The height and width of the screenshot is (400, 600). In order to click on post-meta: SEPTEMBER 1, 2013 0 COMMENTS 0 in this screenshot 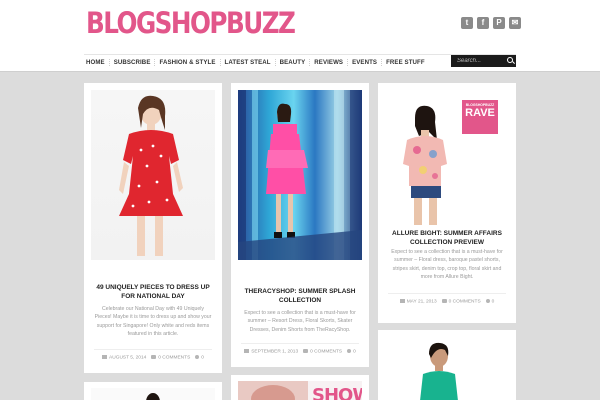, I will do `click(300, 351)`.